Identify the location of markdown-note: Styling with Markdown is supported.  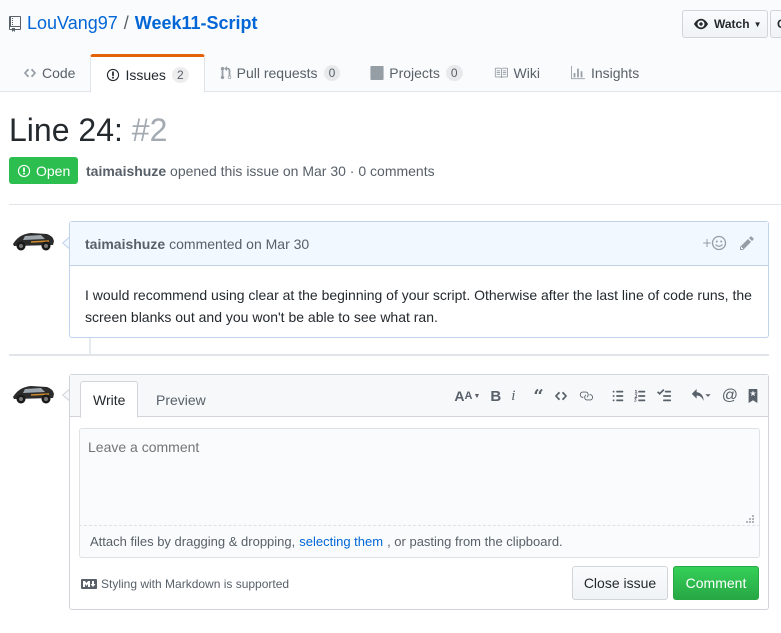
(185, 584).